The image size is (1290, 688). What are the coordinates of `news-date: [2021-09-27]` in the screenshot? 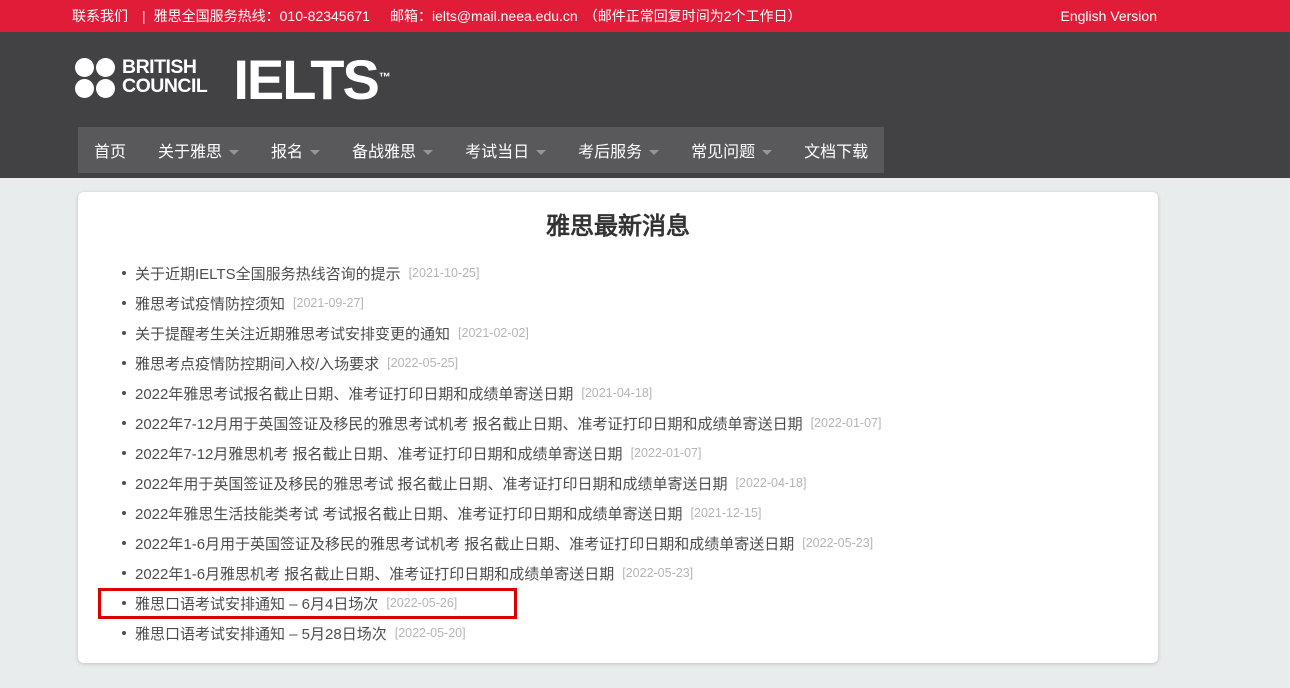 It's located at (328, 303).